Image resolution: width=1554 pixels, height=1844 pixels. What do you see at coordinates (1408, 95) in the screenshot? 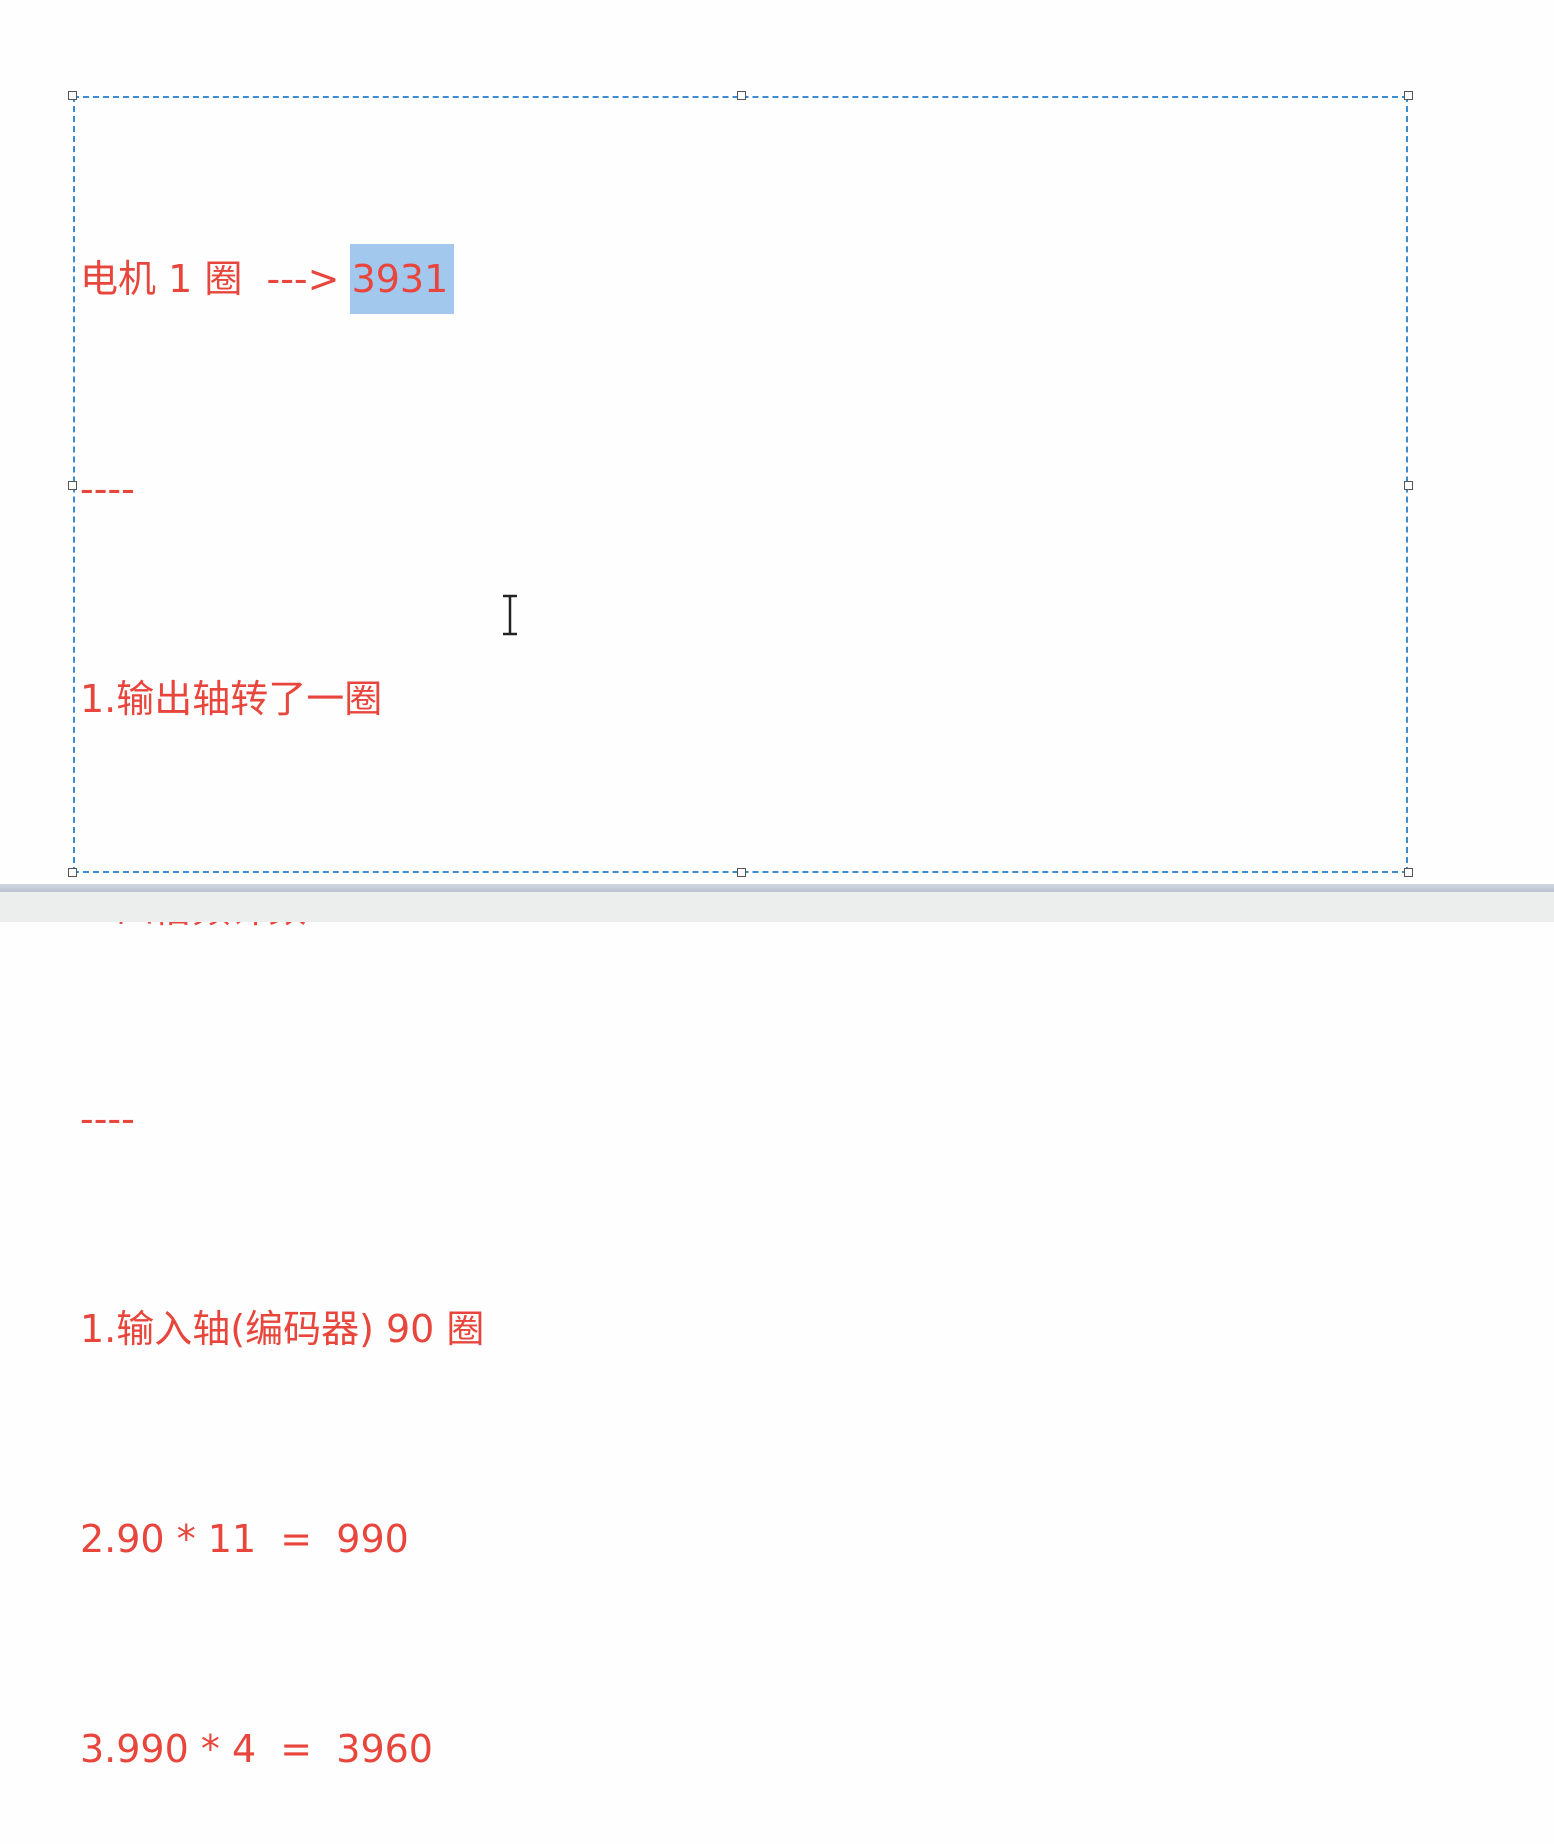
I see `resize-handle-top-right` at bounding box center [1408, 95].